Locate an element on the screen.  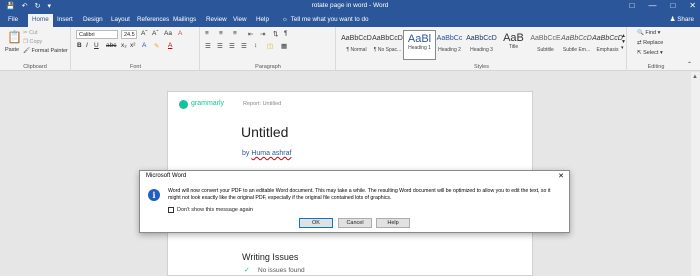
shrink-font-icon: Aˇ is located at coordinates (155, 33).